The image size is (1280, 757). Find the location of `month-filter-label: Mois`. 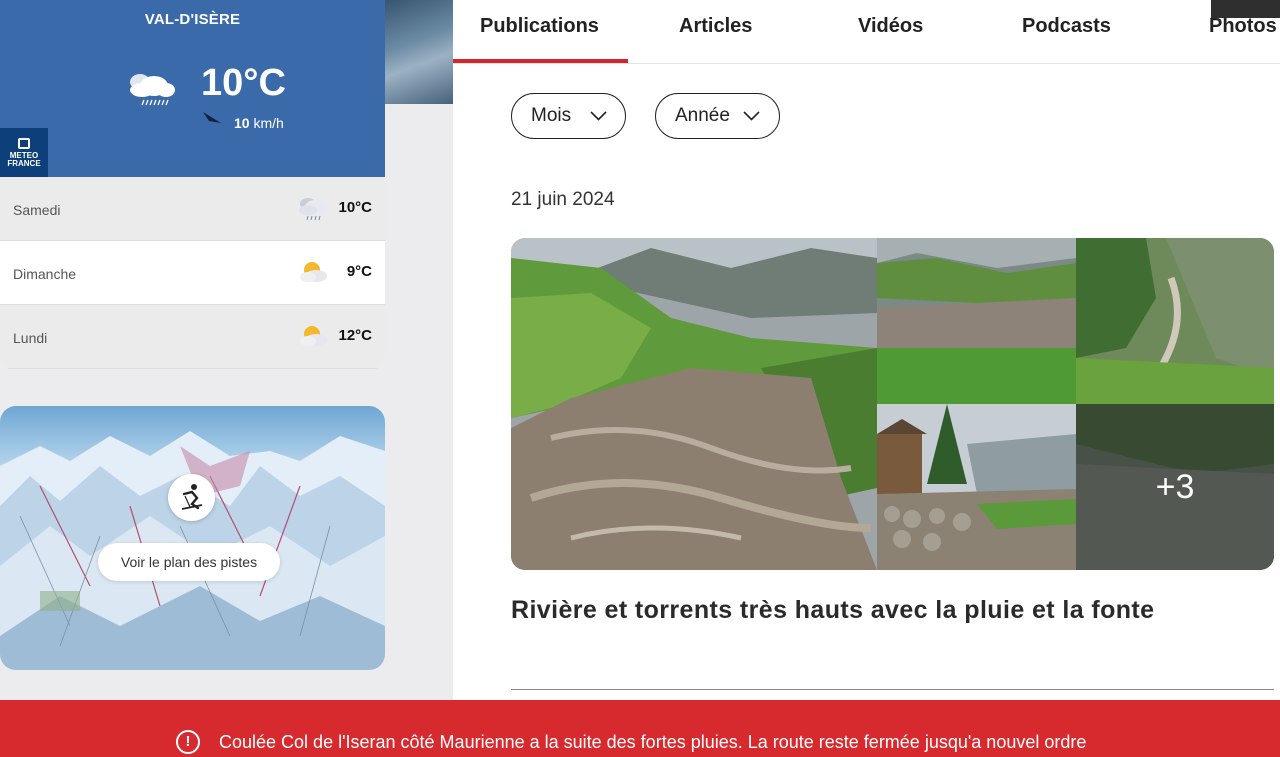

month-filter-label: Mois is located at coordinates (551, 115).